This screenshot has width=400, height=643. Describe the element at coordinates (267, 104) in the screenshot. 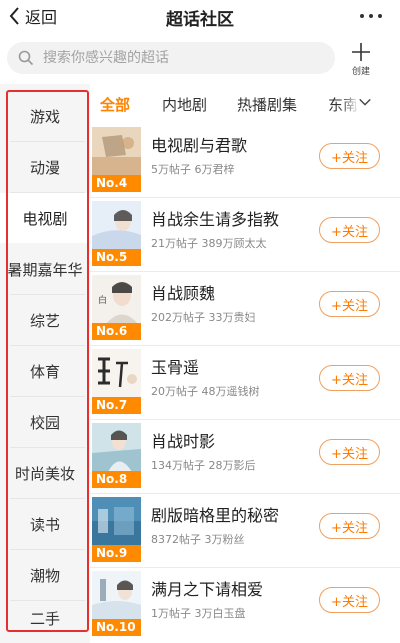

I see `tab-hot-series: 热播剧集` at that location.